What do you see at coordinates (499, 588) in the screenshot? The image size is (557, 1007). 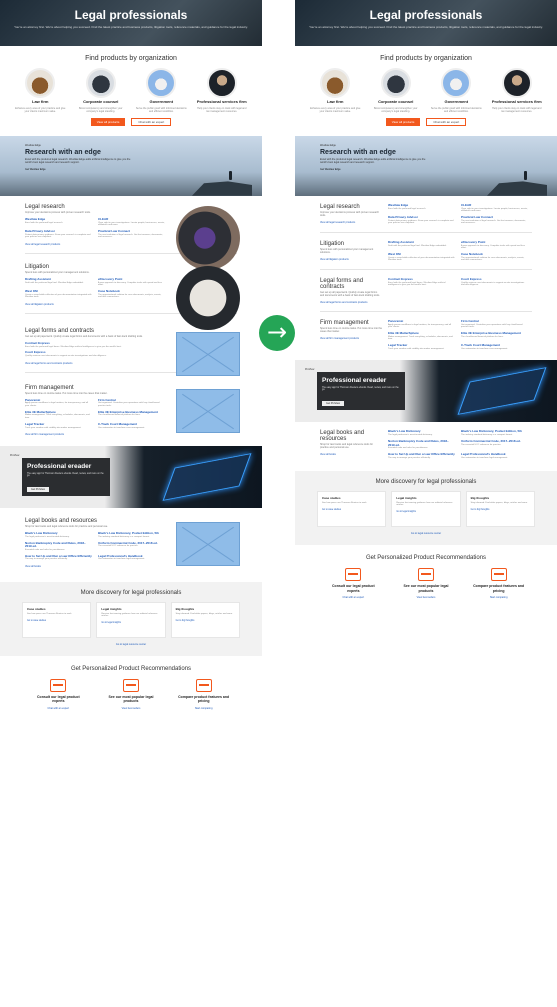 I see `rec-label: Compare product features and pricing` at bounding box center [499, 588].